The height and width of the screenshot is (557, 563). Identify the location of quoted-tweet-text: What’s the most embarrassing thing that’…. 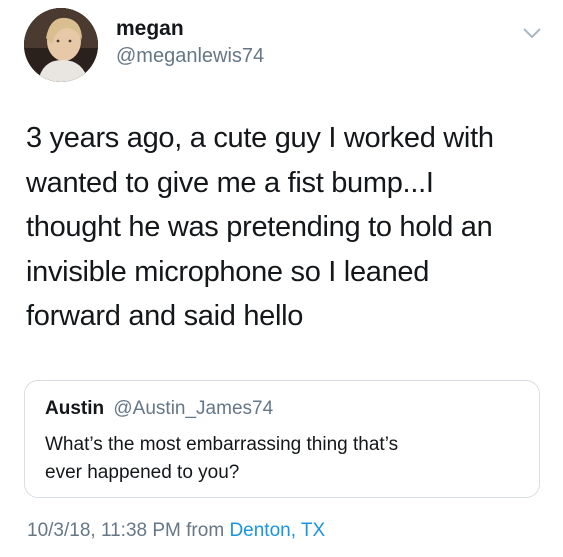
(285, 459).